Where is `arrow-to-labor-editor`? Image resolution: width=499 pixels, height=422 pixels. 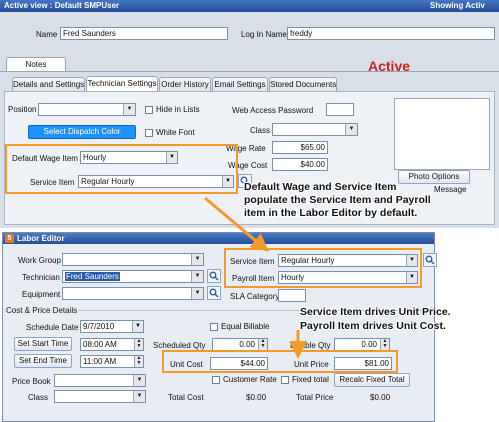
arrow-to-labor-editor is located at coordinates (236, 224).